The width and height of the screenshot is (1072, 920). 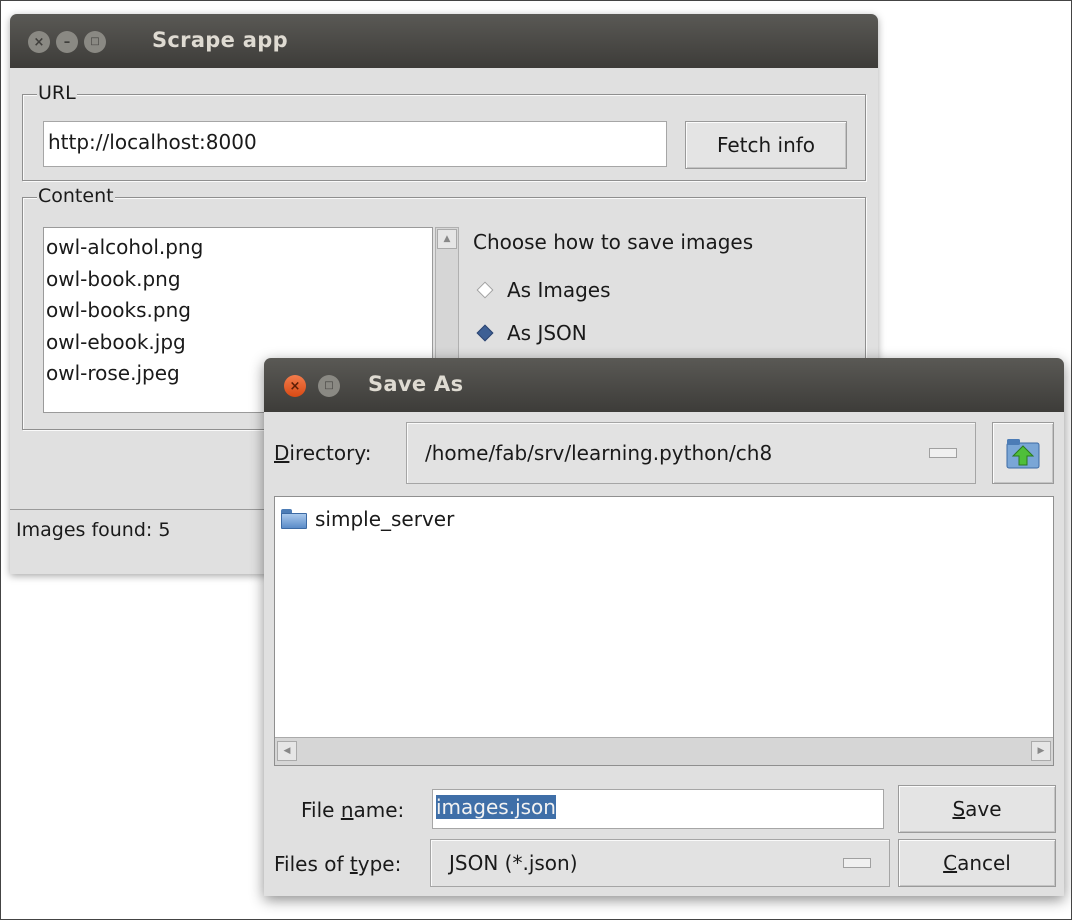 I want to click on scroll-up-arrow-icon: ▲, so click(x=447, y=239).